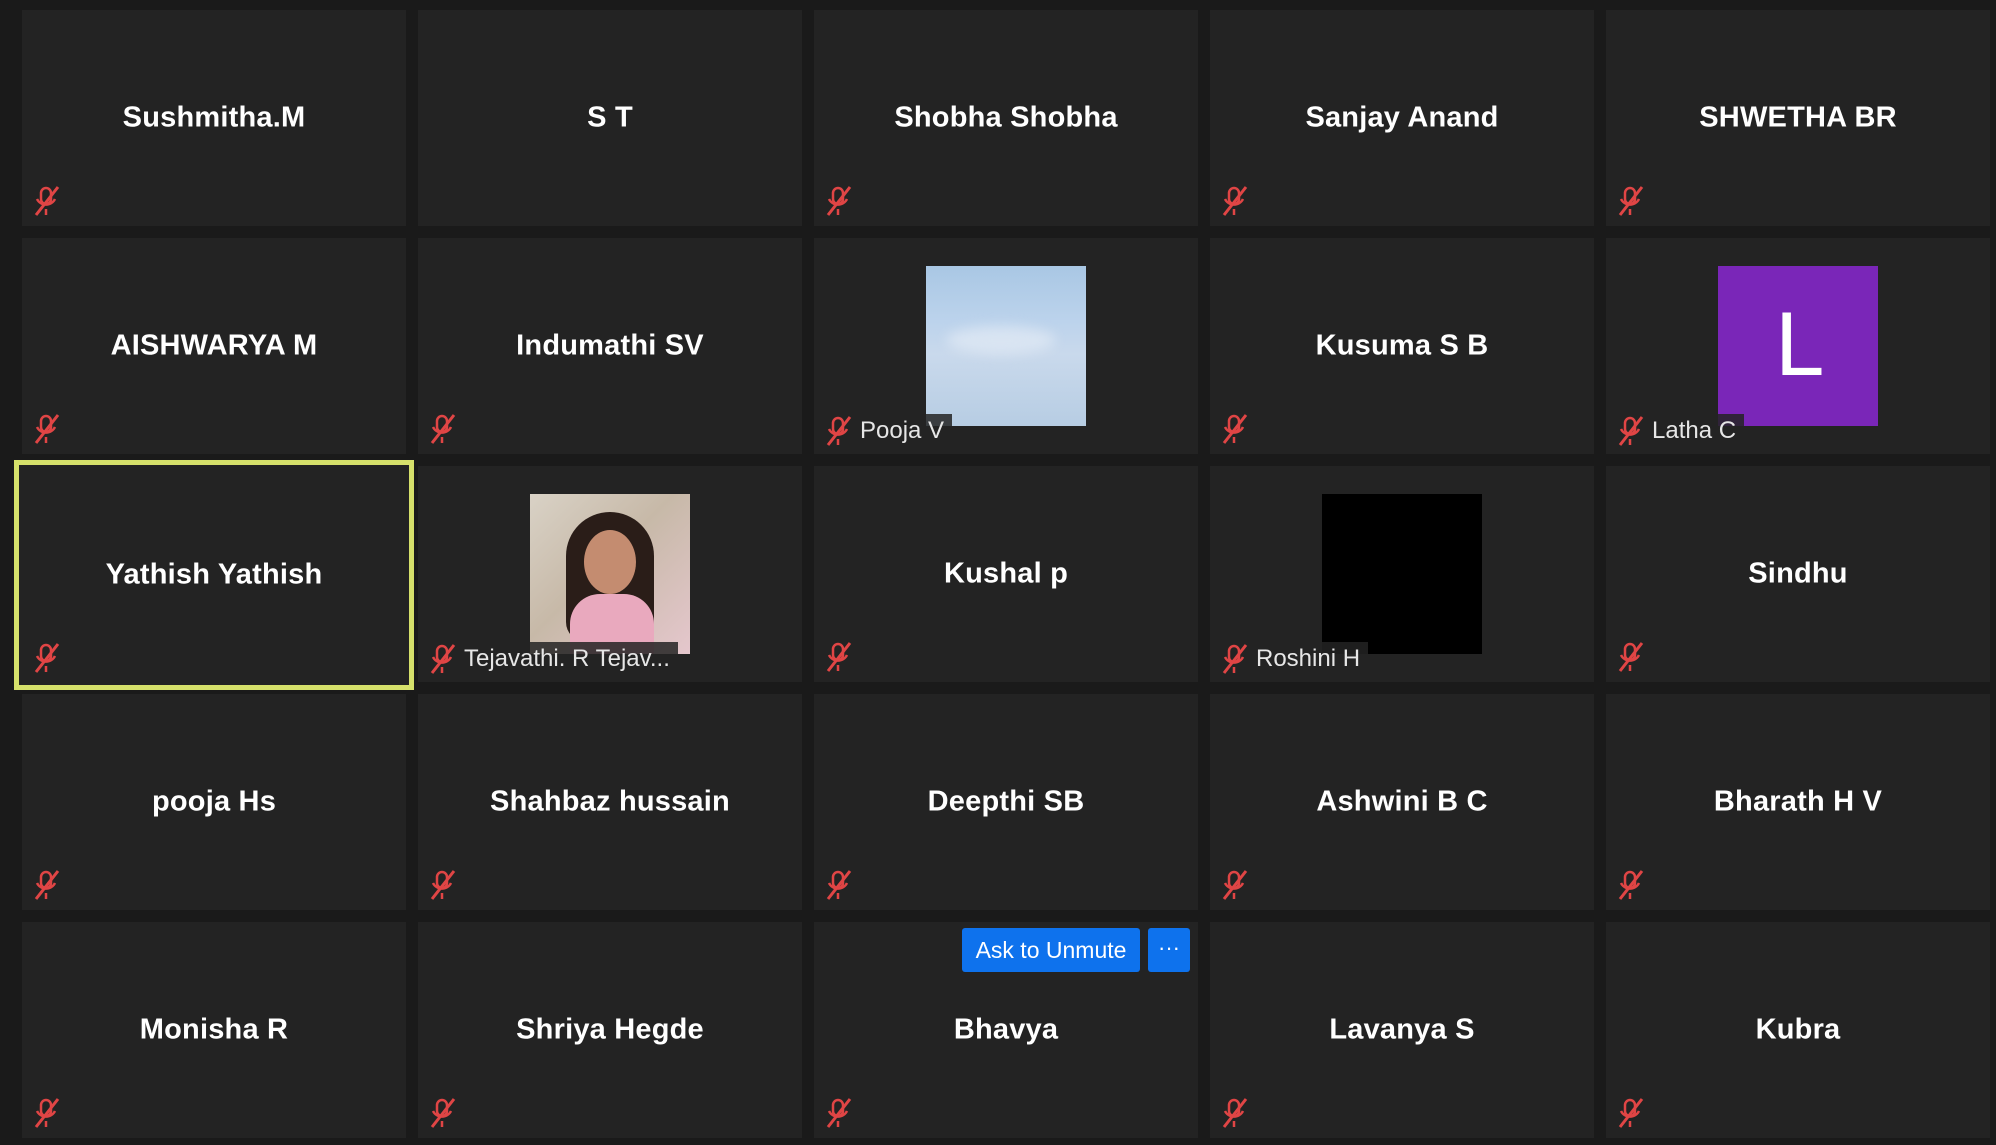  I want to click on participant-tile: Sanjay Anand, so click(1402, 118).